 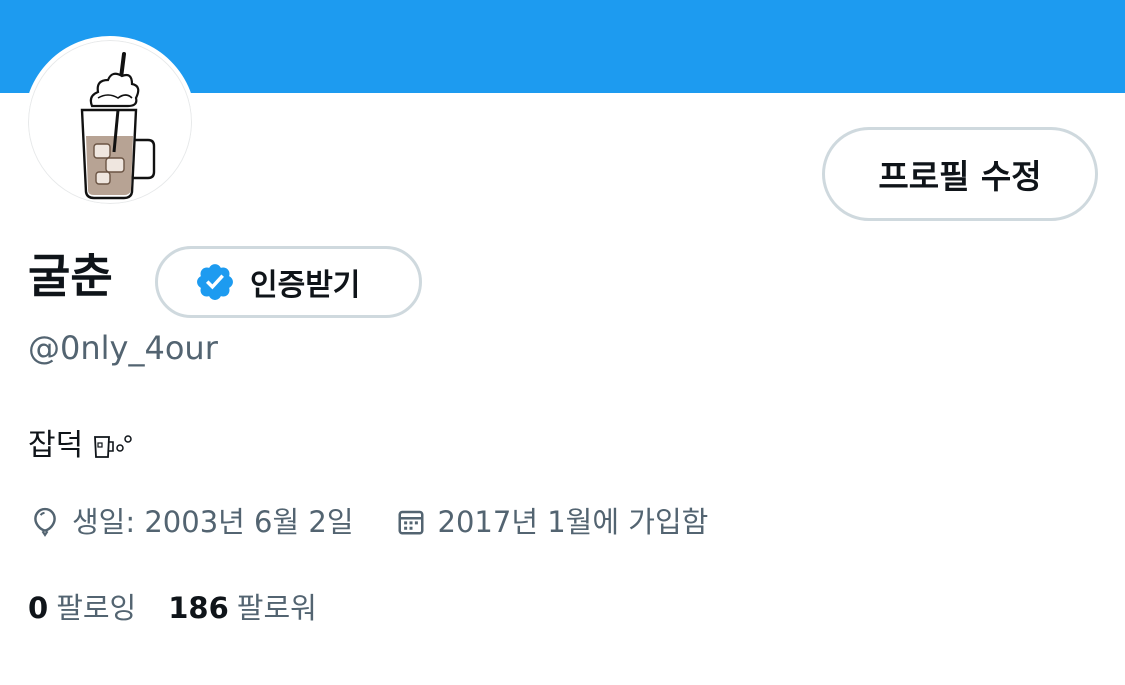 What do you see at coordinates (123, 348) in the screenshot?
I see `user-handle: @0nly_4our` at bounding box center [123, 348].